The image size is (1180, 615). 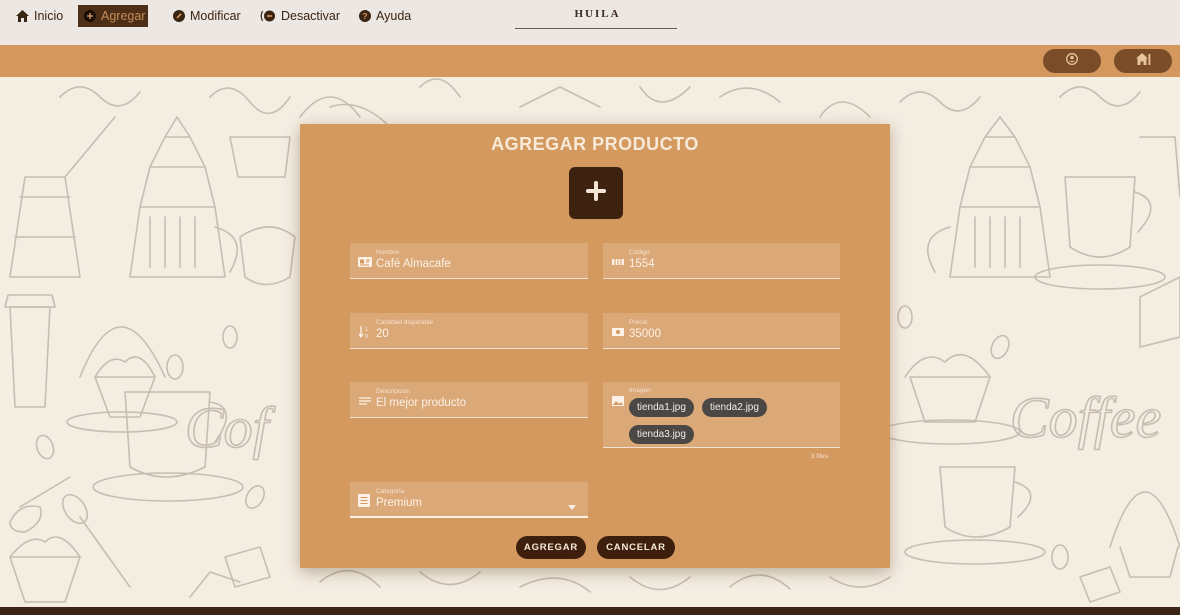 What do you see at coordinates (595, 144) in the screenshot?
I see `page-title: AGREGAR PRODUCTO` at bounding box center [595, 144].